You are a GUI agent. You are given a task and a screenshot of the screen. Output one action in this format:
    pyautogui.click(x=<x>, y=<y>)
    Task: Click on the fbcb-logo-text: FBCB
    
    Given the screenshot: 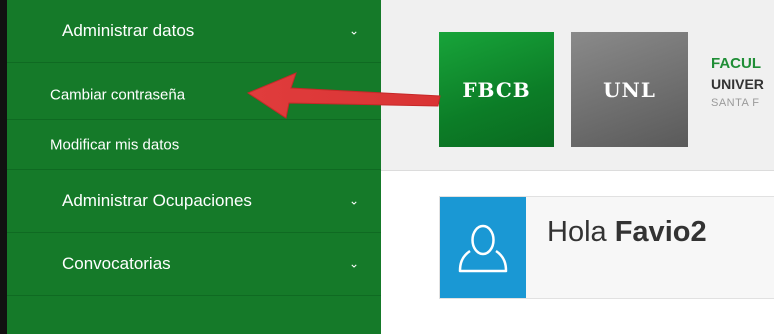 What is the action you would take?
    pyautogui.click(x=496, y=89)
    